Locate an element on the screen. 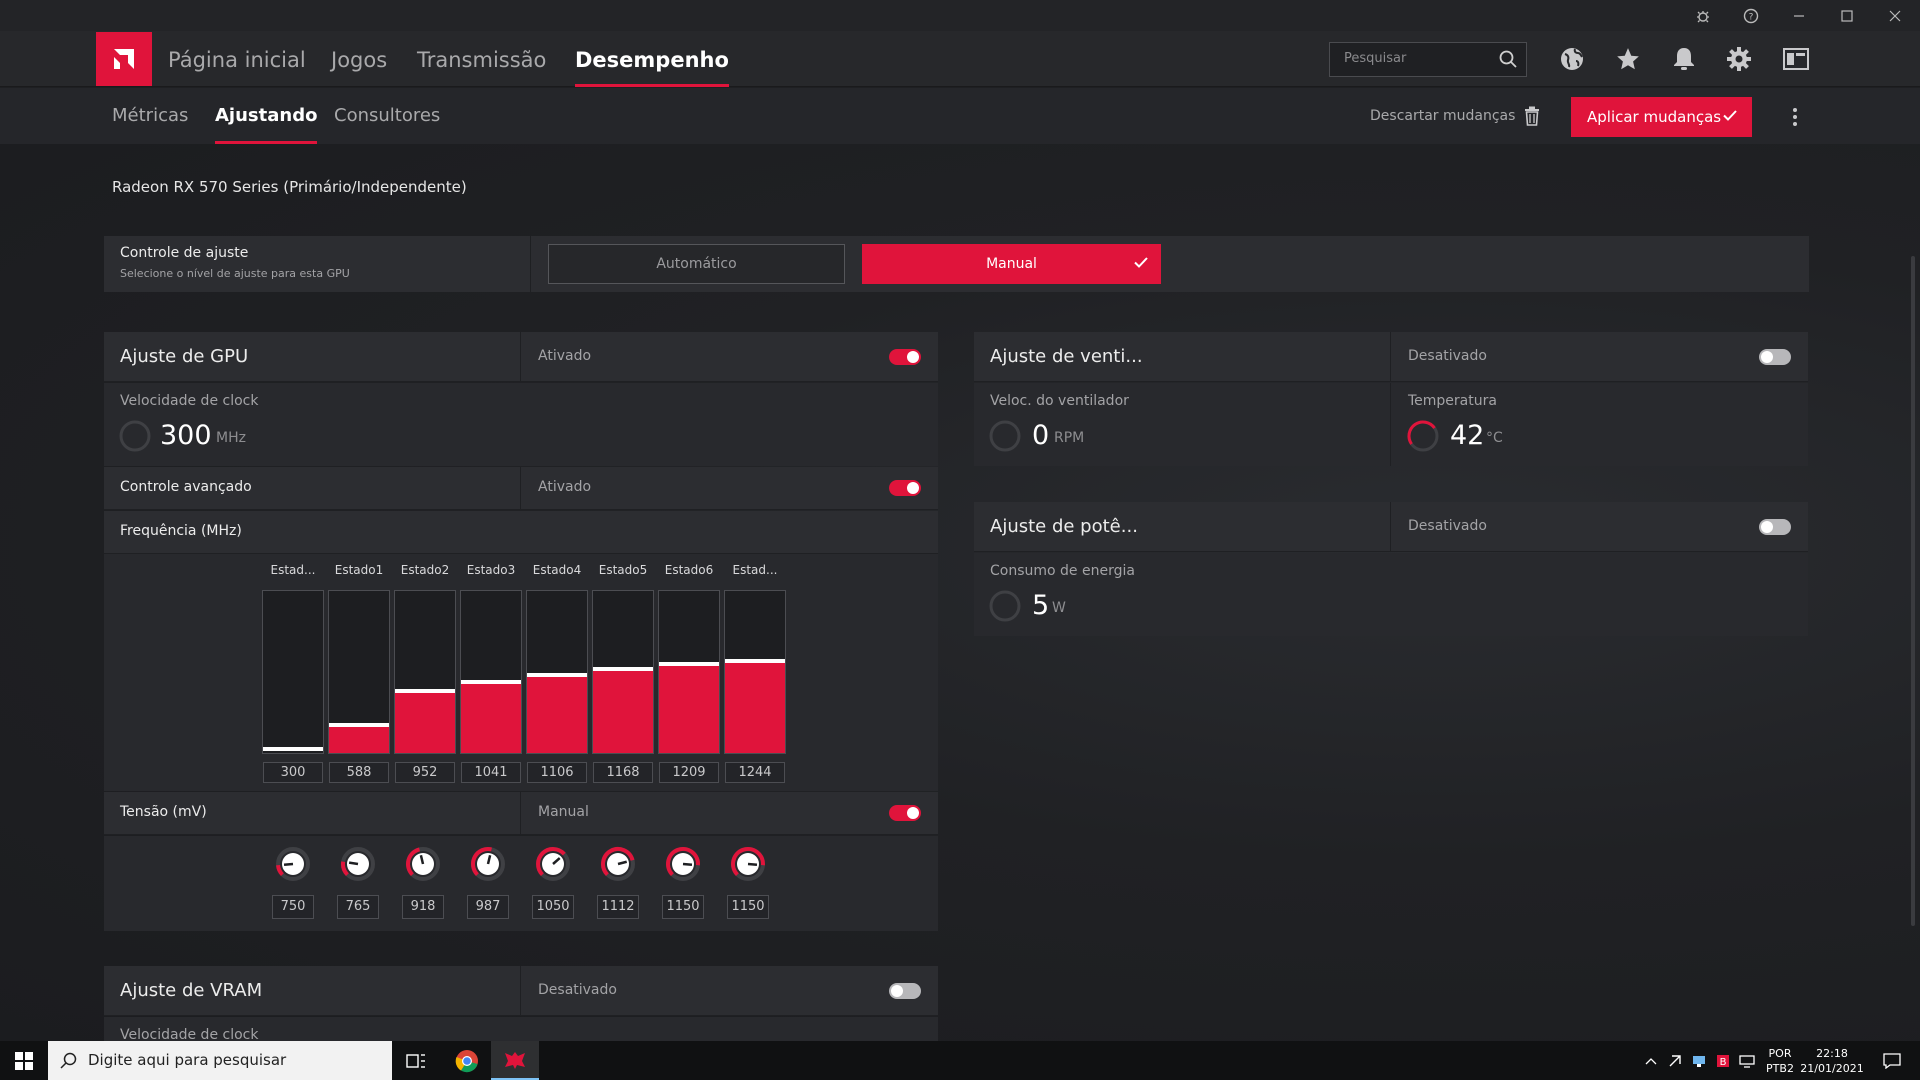  bug-icon is located at coordinates (1703, 15).